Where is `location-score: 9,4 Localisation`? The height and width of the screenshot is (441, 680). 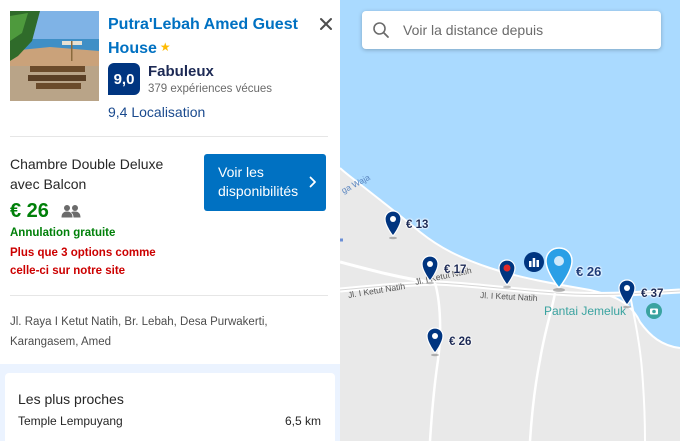
location-score: 9,4 Localisation is located at coordinates (157, 112).